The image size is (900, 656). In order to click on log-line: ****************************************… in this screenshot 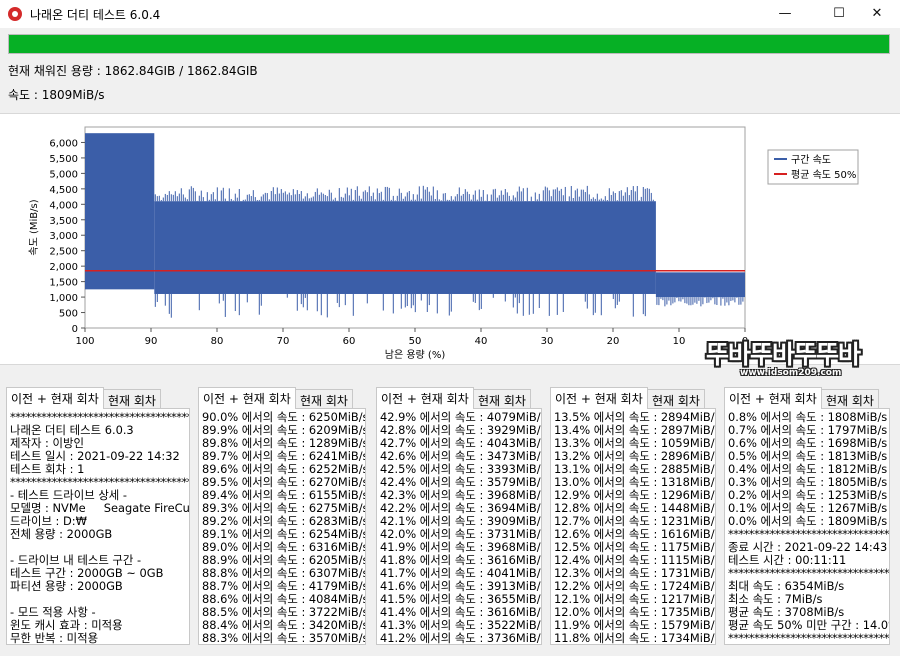, I will do `click(809, 638)`.